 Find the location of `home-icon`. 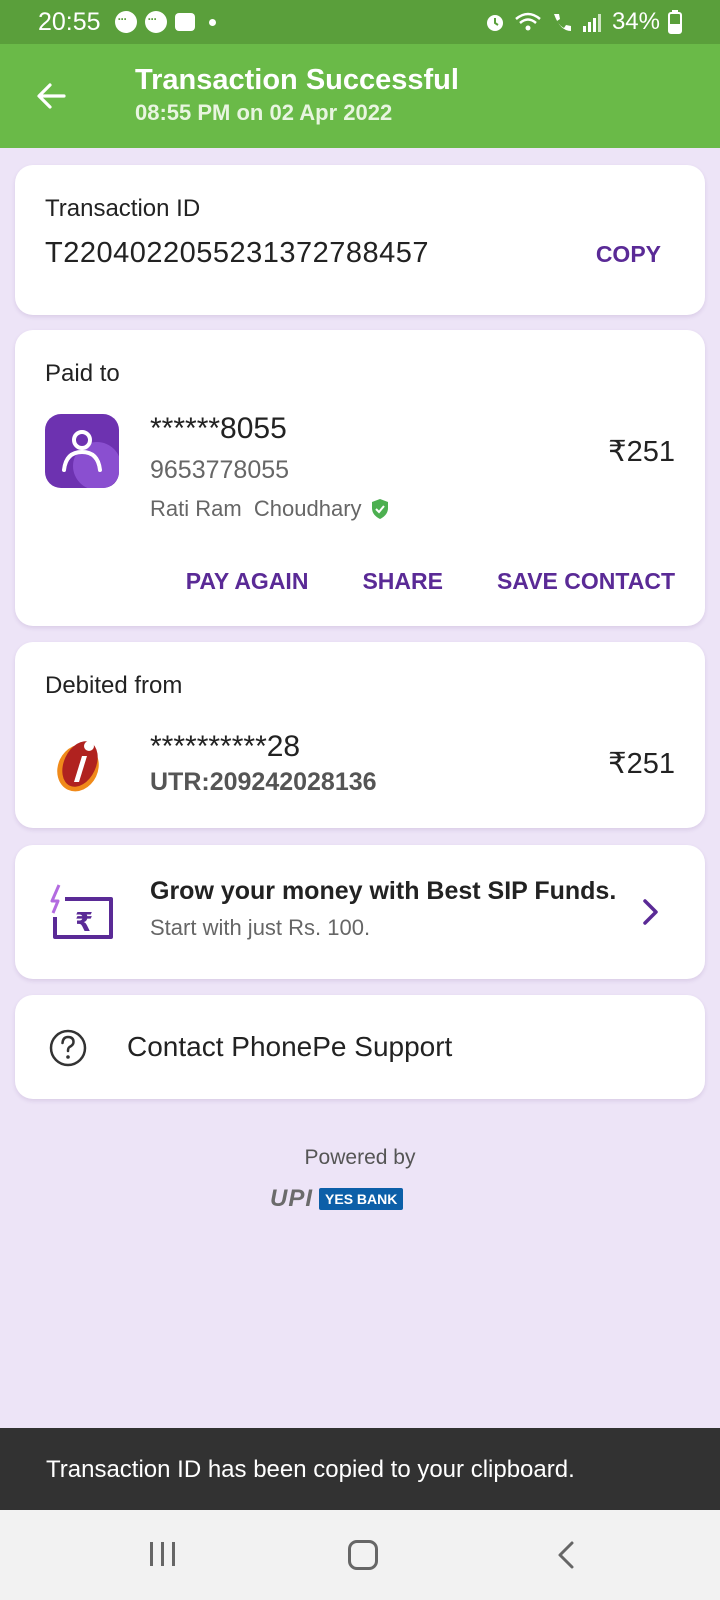

home-icon is located at coordinates (363, 1555).